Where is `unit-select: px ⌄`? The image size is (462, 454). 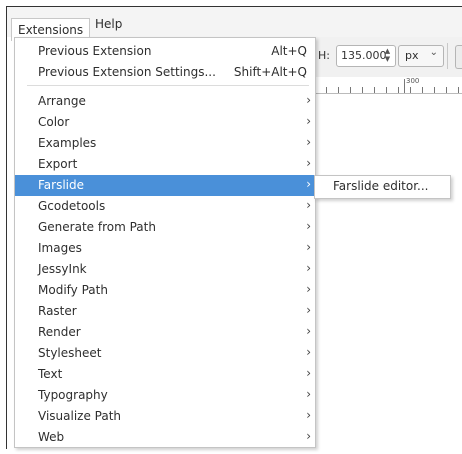 unit-select: px ⌄ is located at coordinates (421, 56).